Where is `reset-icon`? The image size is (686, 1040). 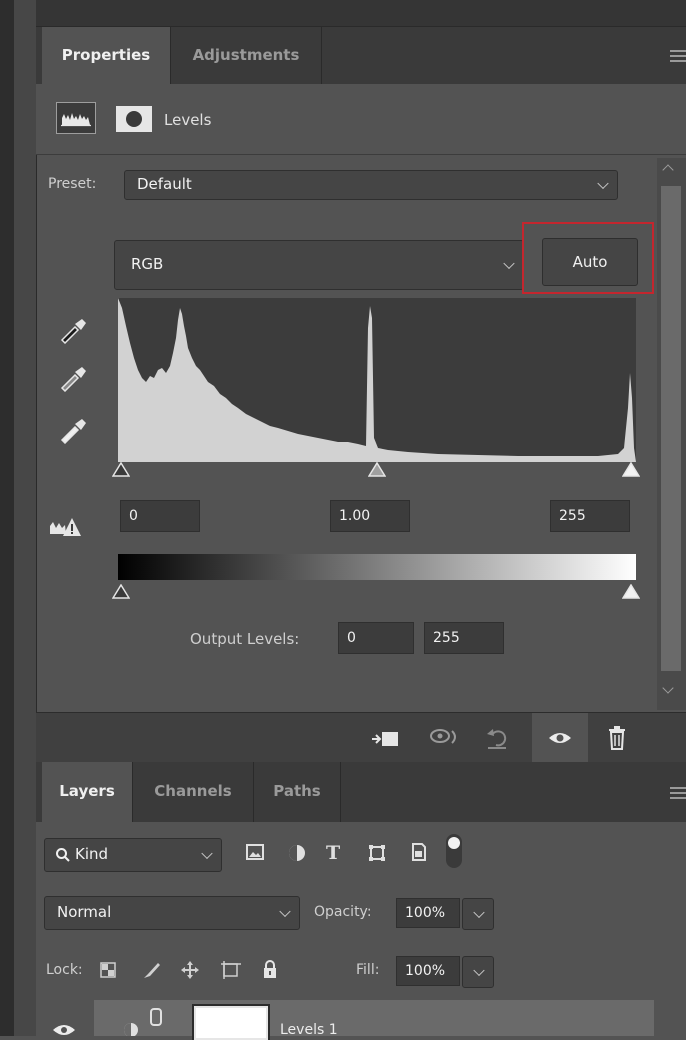 reset-icon is located at coordinates (497, 740).